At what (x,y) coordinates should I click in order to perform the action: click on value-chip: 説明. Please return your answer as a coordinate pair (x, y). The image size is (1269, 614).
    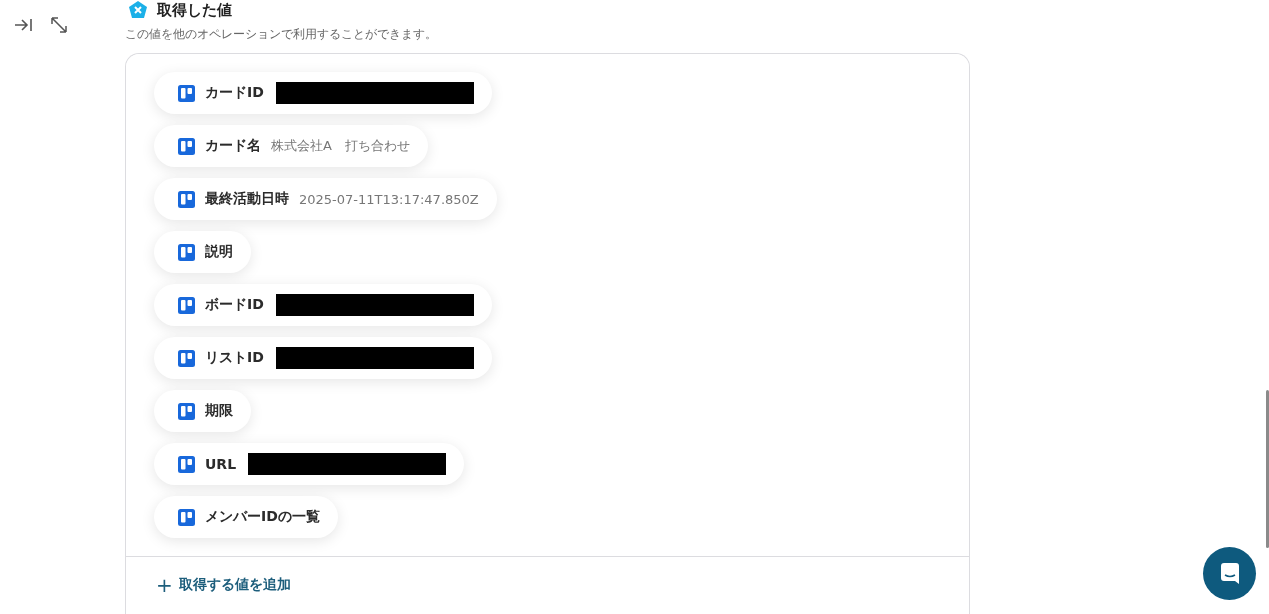
    Looking at the image, I should click on (202, 252).